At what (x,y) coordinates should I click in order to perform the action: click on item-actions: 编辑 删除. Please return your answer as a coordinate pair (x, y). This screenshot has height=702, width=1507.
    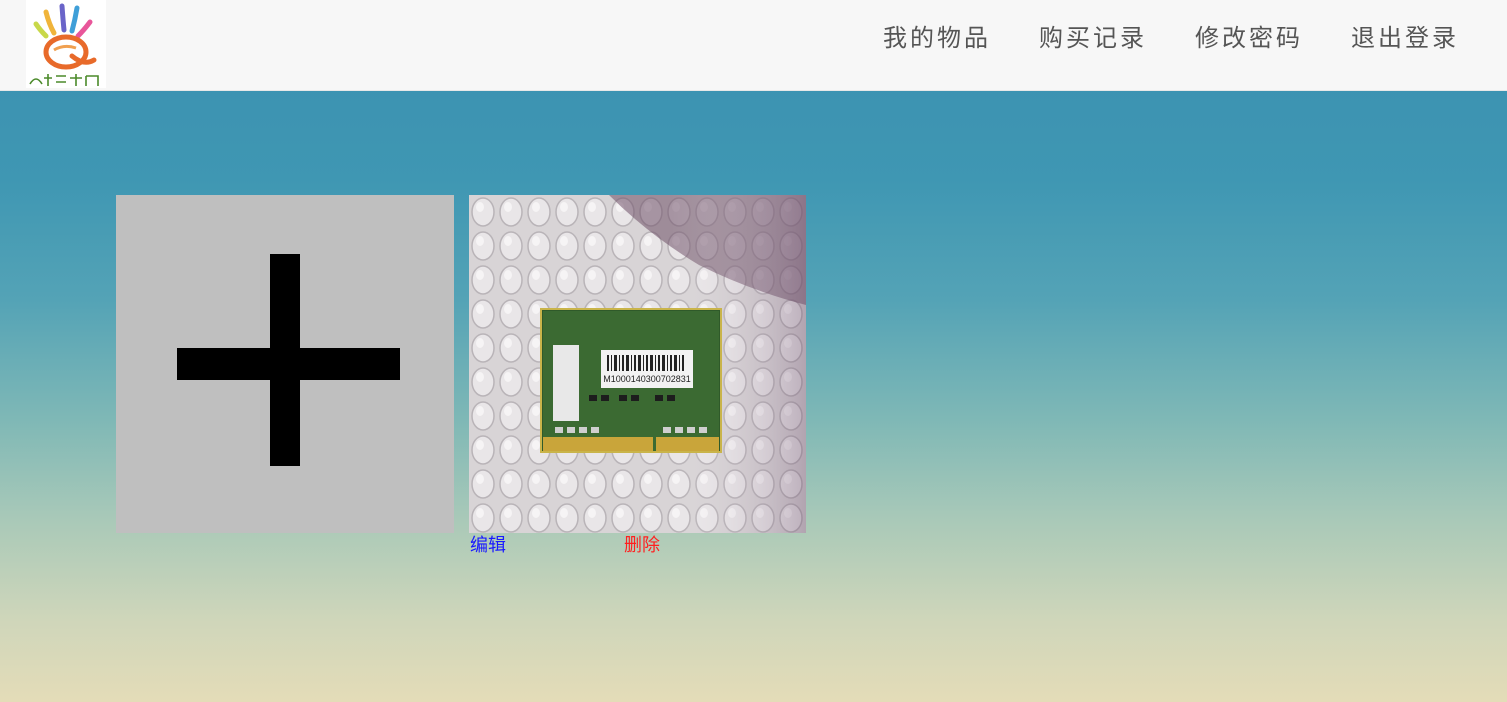
    Looking at the image, I should click on (638, 546).